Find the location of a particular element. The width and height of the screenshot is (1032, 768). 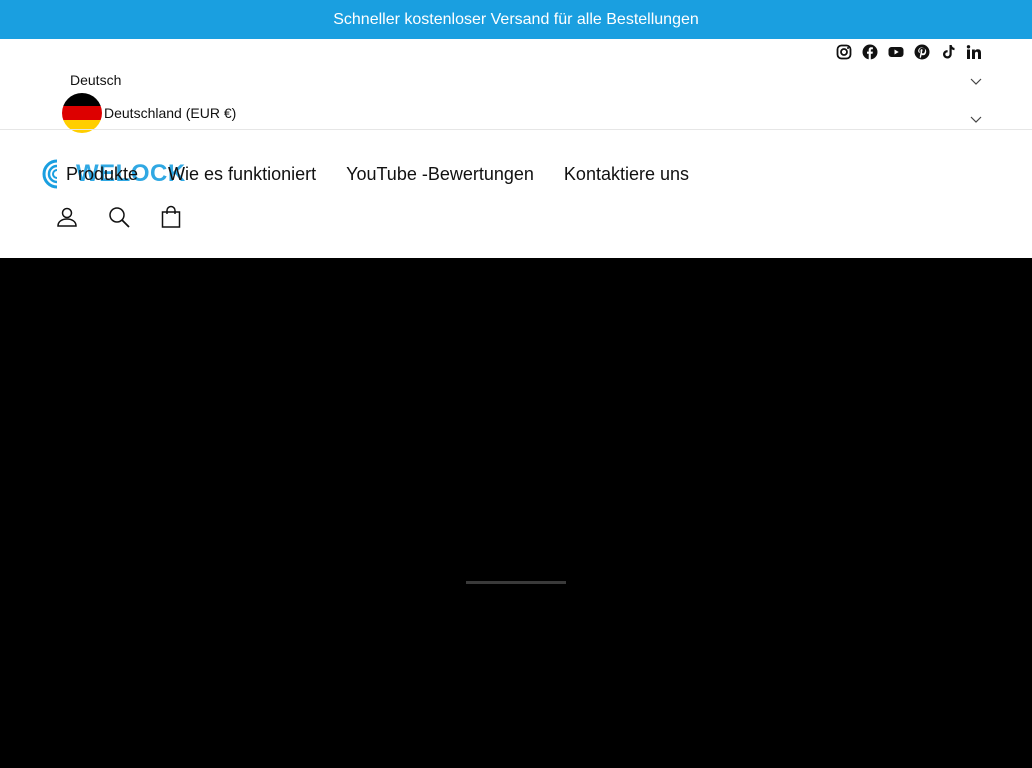

language-selector: Deutsch is located at coordinates (526, 82).